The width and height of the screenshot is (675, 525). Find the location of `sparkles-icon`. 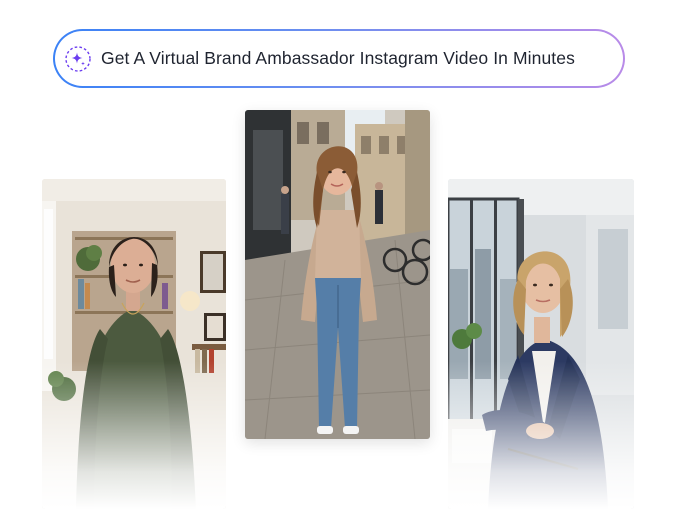

sparkles-icon is located at coordinates (78, 58).